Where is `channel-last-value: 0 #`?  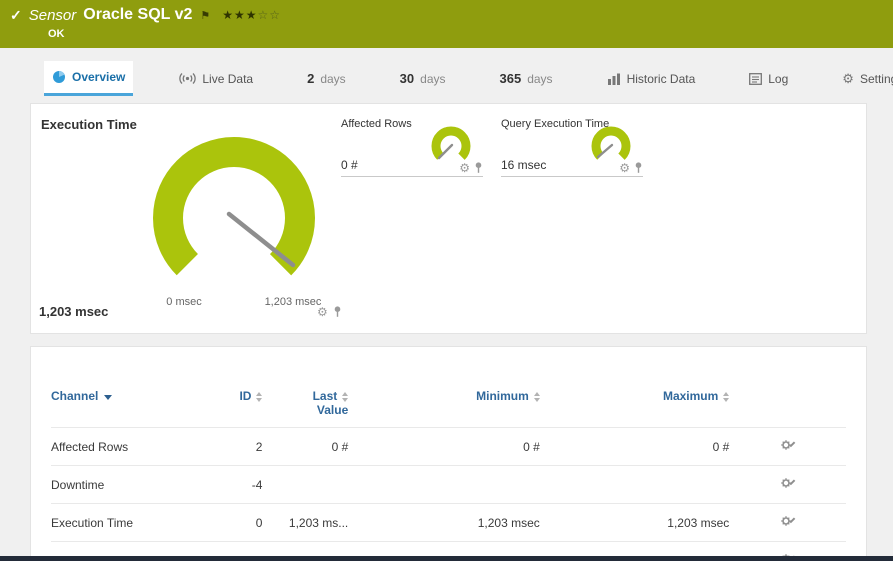 channel-last-value: 0 # is located at coordinates (305, 446).